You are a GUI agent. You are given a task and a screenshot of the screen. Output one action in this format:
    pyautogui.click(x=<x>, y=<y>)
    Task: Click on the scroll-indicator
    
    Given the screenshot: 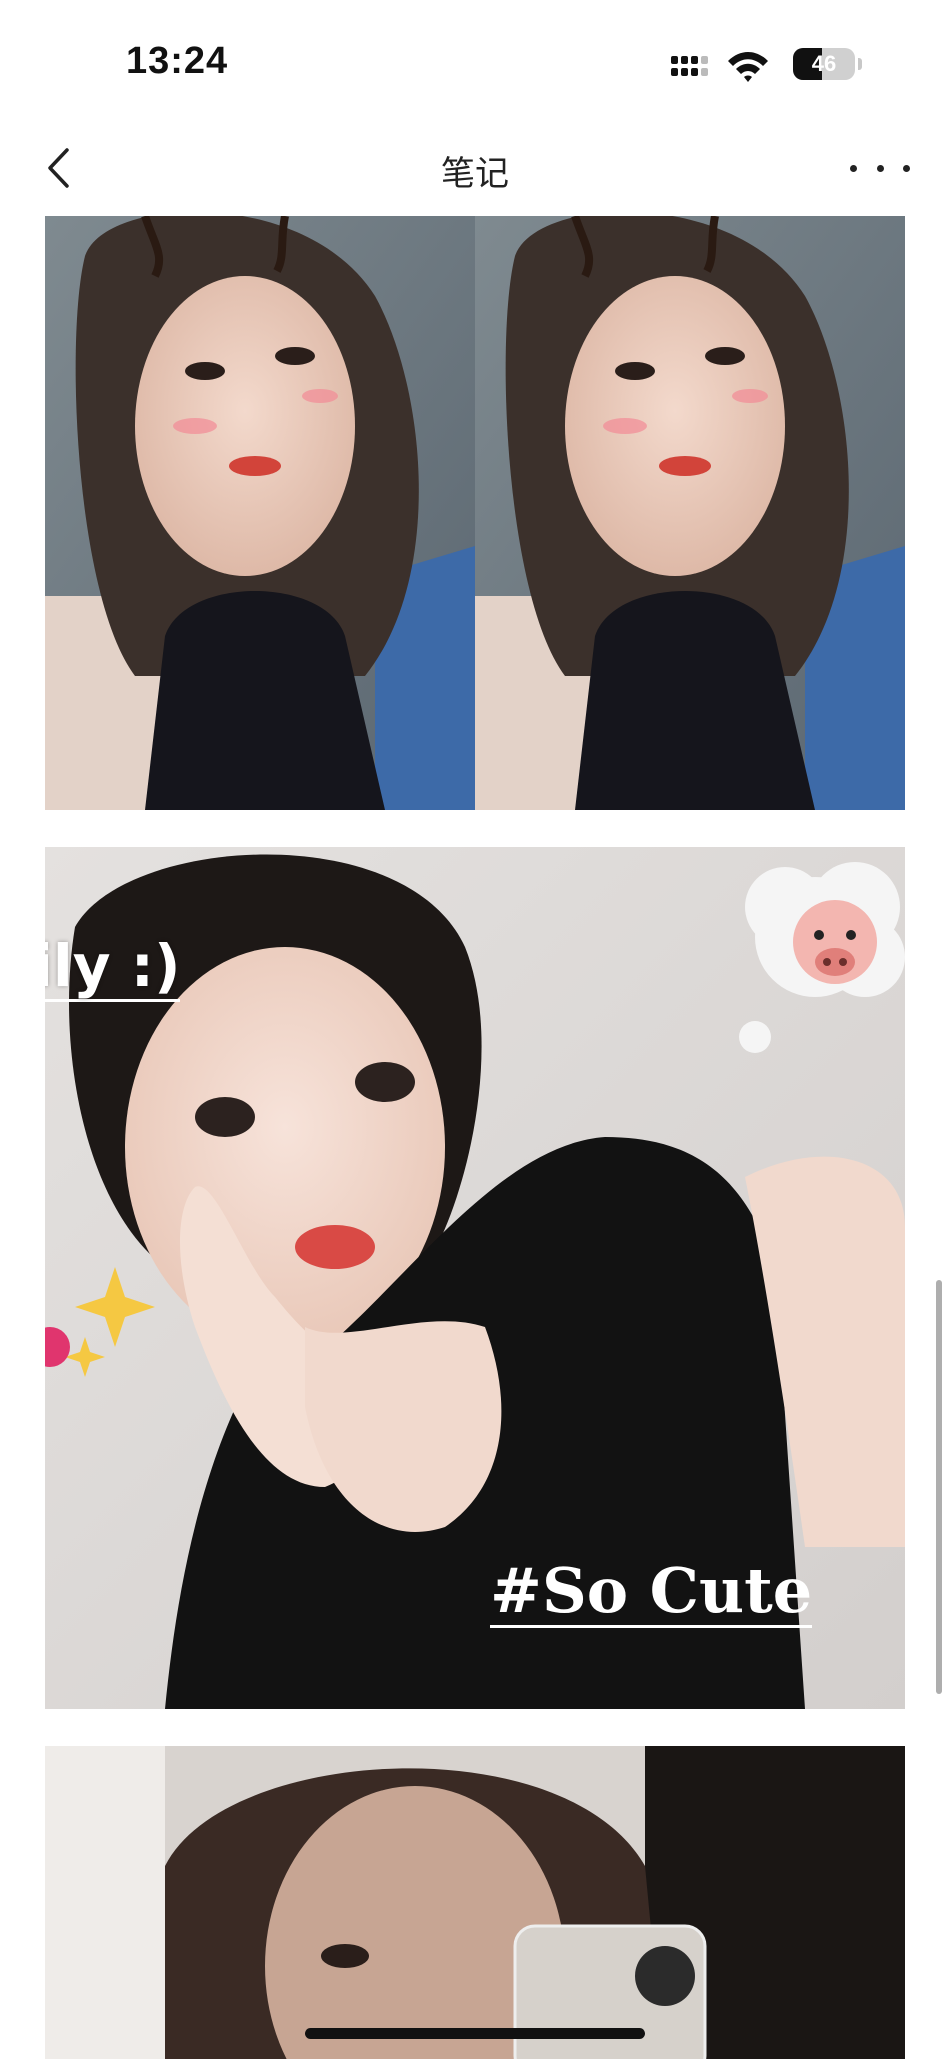 What is the action you would take?
    pyautogui.click(x=939, y=1487)
    